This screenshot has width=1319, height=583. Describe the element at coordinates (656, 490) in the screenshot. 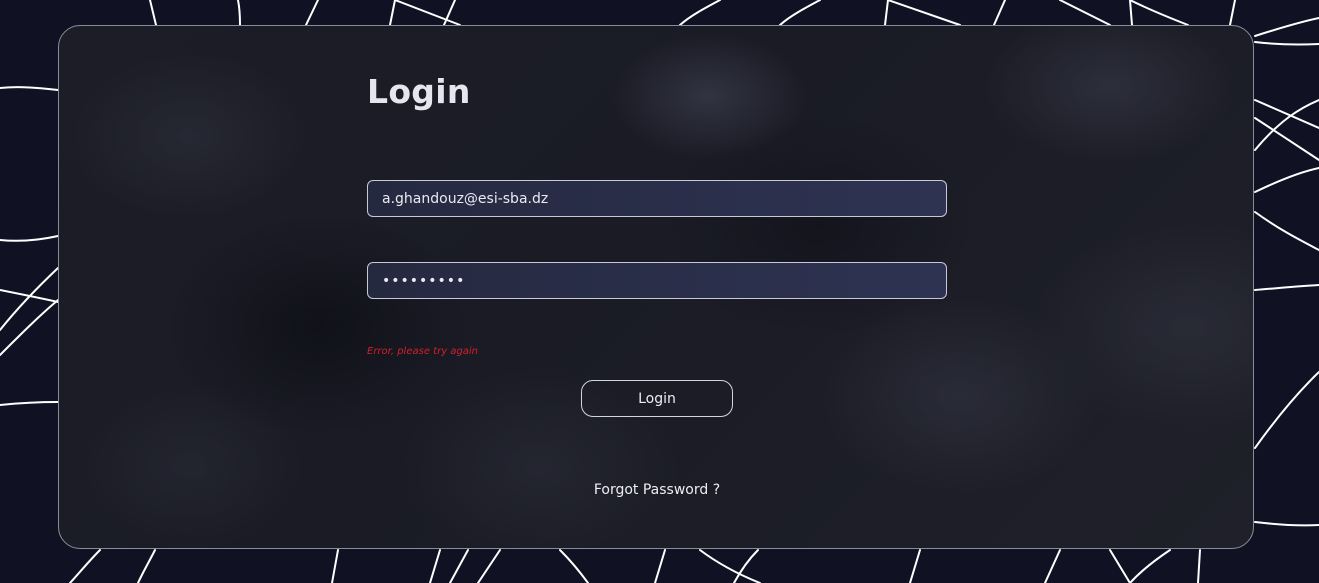

I see `forgot-password-link: Forgot Password ?` at that location.